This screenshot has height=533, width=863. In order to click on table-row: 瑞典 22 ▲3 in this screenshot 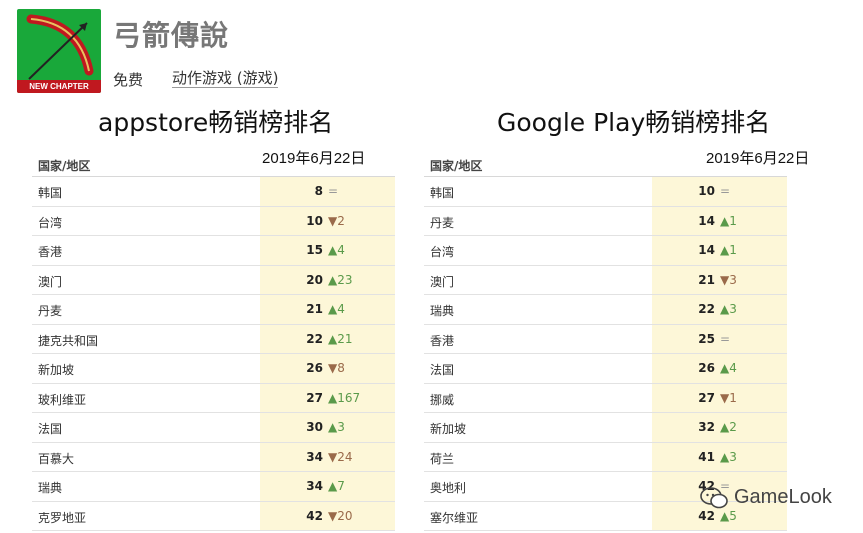, I will do `click(605, 310)`.